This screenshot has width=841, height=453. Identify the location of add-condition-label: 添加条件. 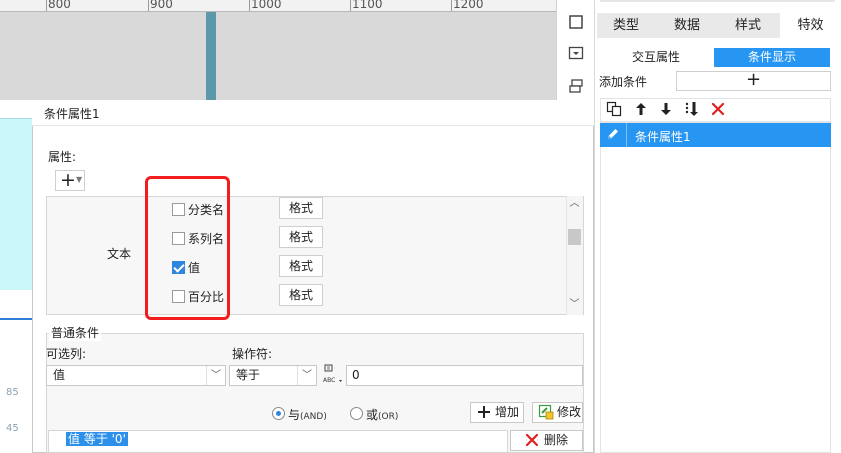
(623, 82).